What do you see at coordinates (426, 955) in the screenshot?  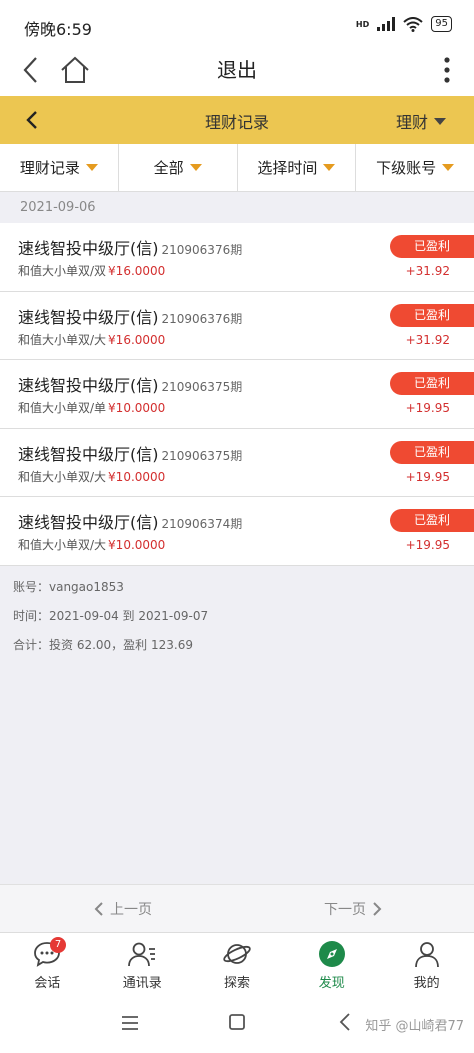 I see `person-icon` at bounding box center [426, 955].